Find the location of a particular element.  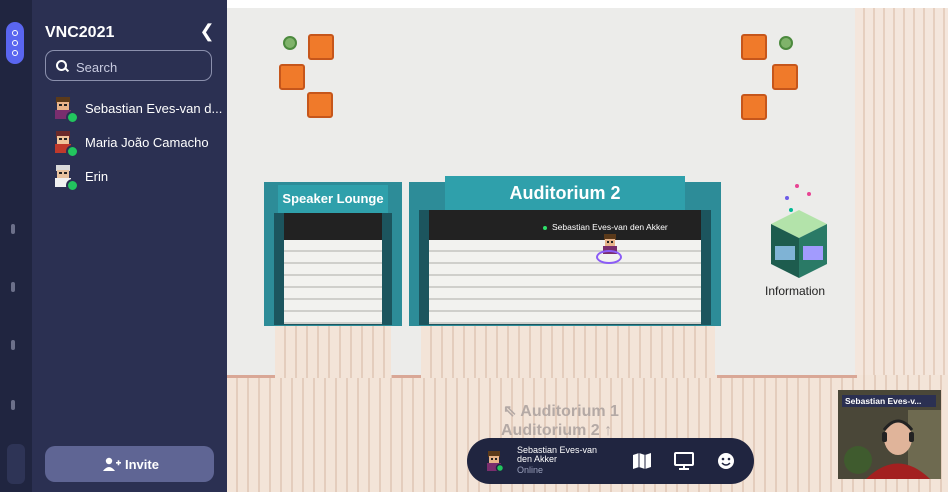

emoji-icon is located at coordinates (726, 461).